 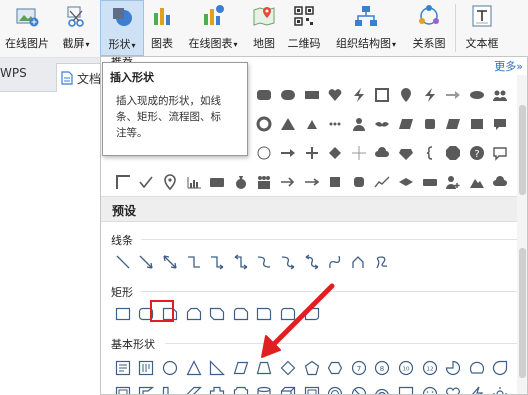 I want to click on more-shapes-link: 更多», so click(x=508, y=66).